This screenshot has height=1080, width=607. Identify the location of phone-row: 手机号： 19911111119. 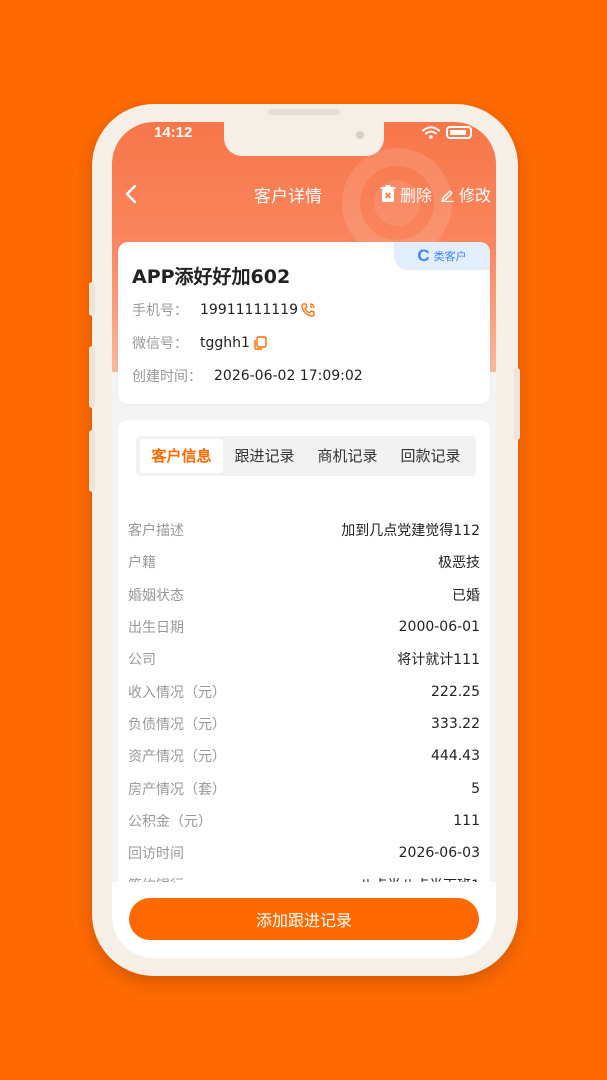
(224, 310).